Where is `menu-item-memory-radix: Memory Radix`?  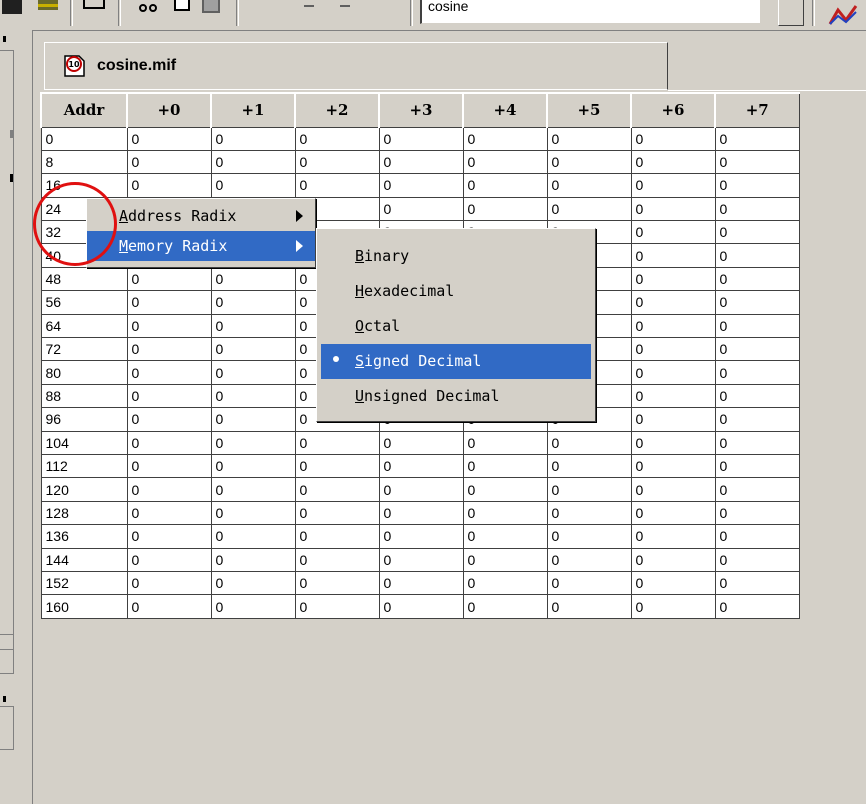
menu-item-memory-radix: Memory Radix is located at coordinates (201, 246).